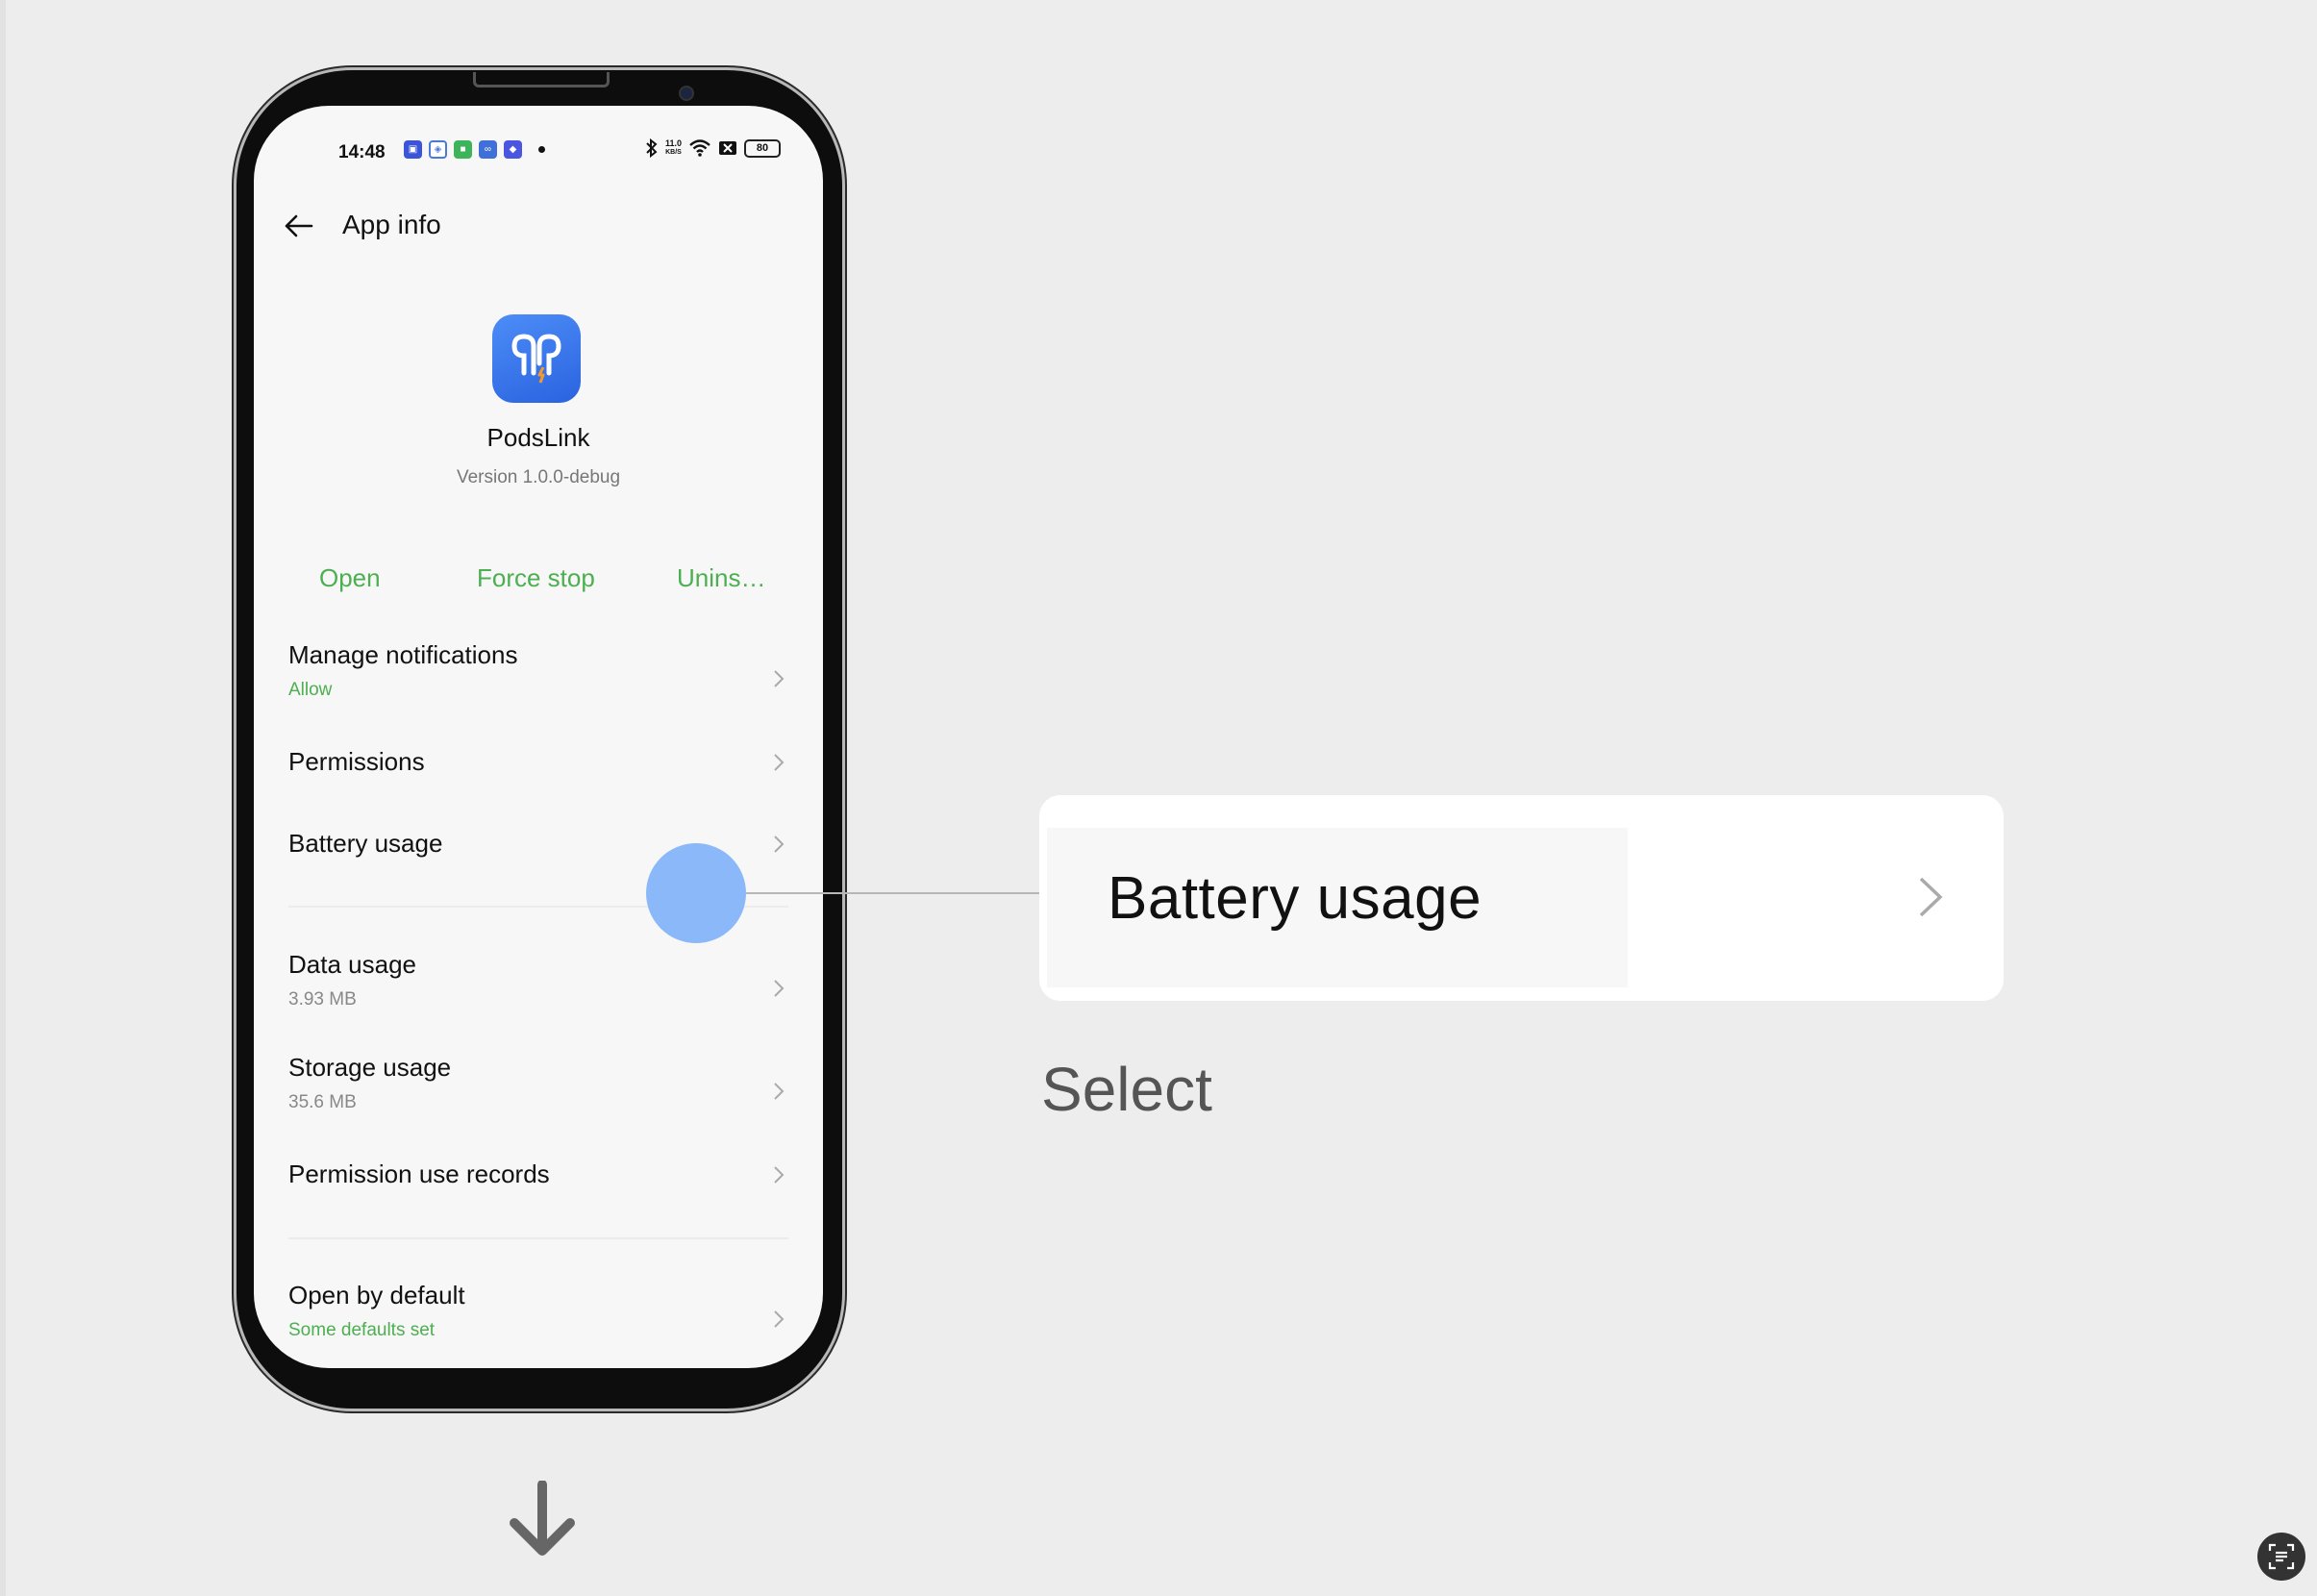  What do you see at coordinates (362, 152) in the screenshot?
I see `status-time: 14:48` at bounding box center [362, 152].